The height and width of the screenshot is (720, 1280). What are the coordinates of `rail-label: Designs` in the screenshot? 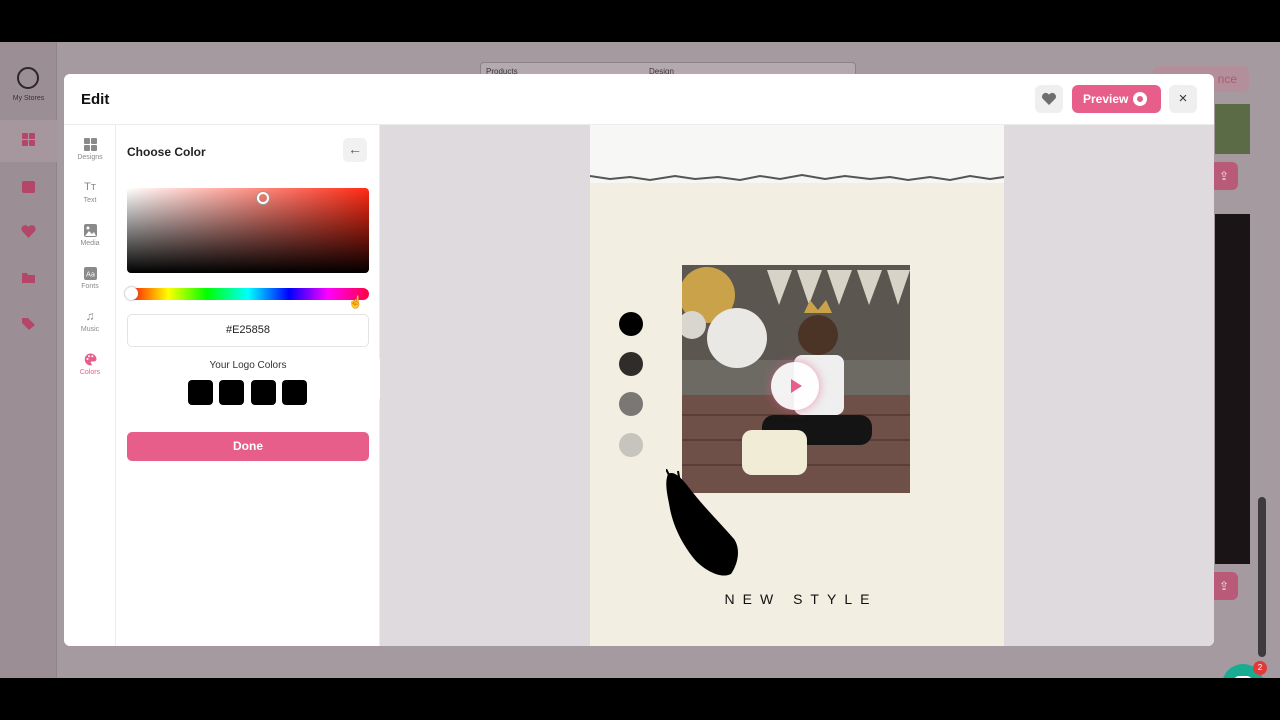 It's located at (90, 157).